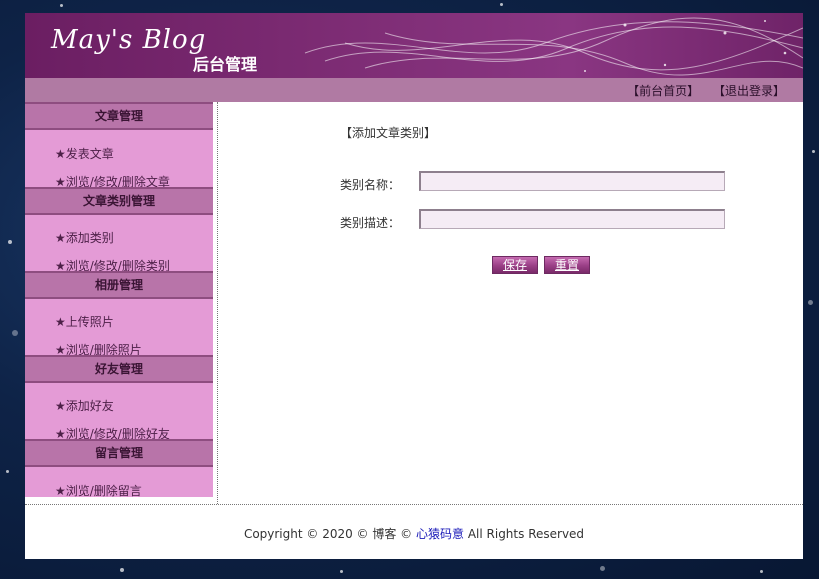 The height and width of the screenshot is (579, 819). Describe the element at coordinates (388, 133) in the screenshot. I see `form-title: 【添加文章类别】` at that location.